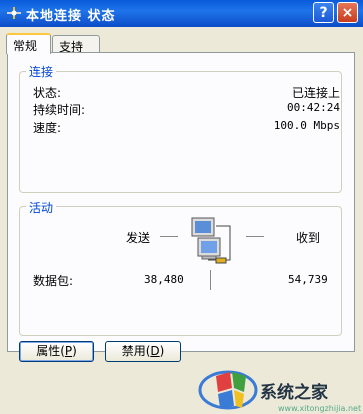 This screenshot has width=363, height=414. I want to click on watermark: 系统之家 www.xitongzhijia.net, so click(279, 390).